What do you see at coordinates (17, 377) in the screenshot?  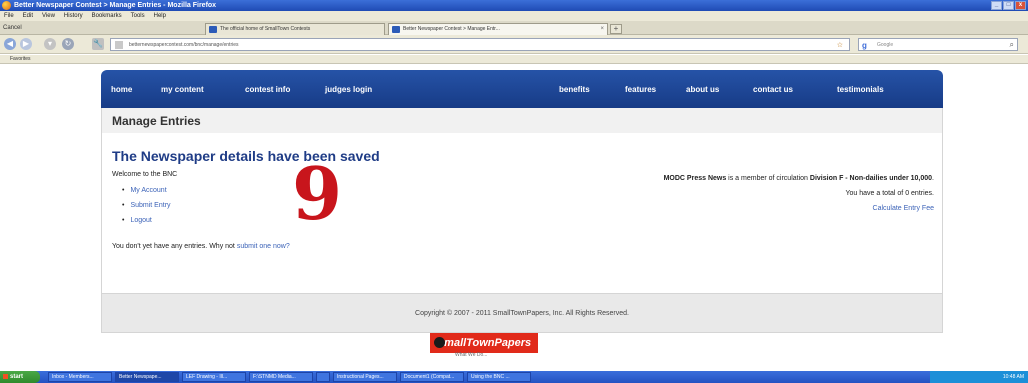 I see `start-label: start` at bounding box center [17, 377].